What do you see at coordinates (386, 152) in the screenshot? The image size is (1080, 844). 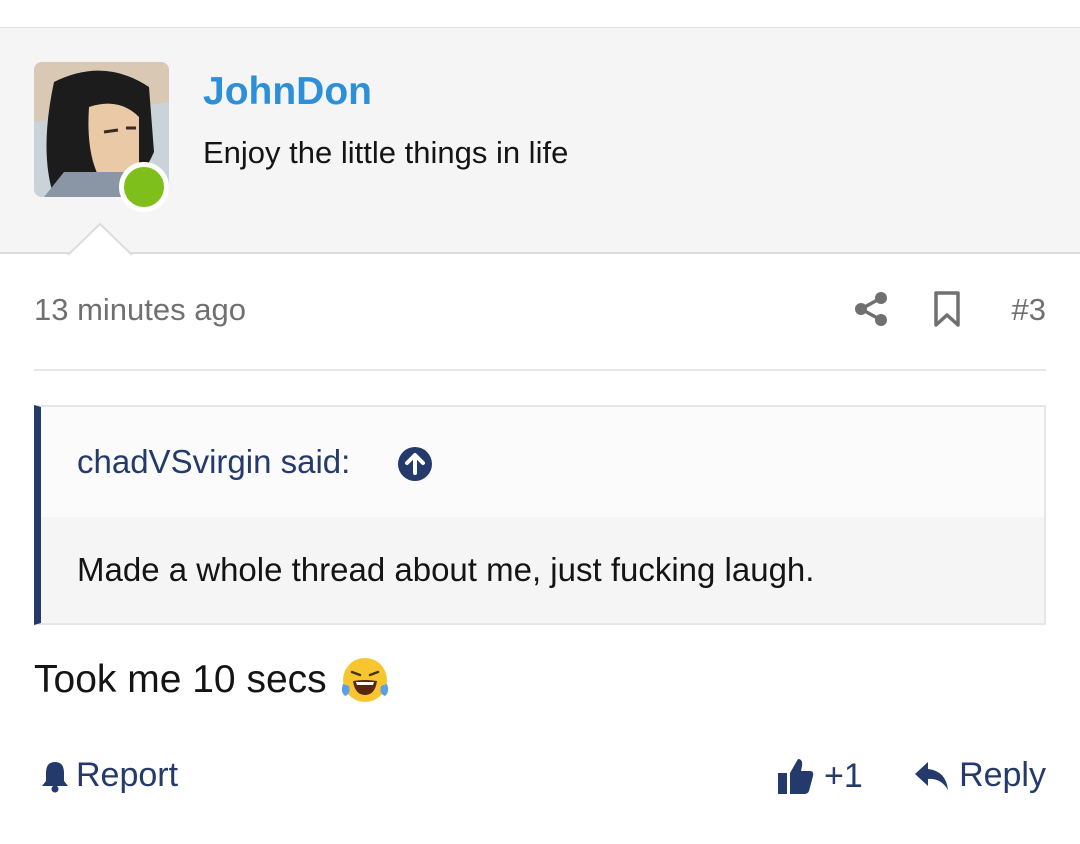 I see `user-title: Enjoy the little things in life` at bounding box center [386, 152].